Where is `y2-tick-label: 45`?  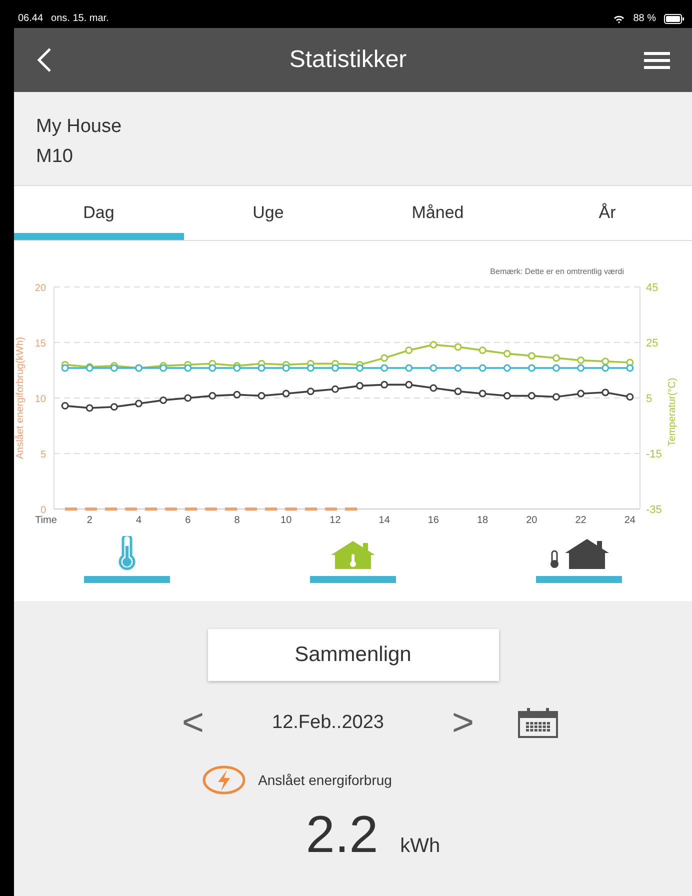 y2-tick-label: 45 is located at coordinates (652, 288).